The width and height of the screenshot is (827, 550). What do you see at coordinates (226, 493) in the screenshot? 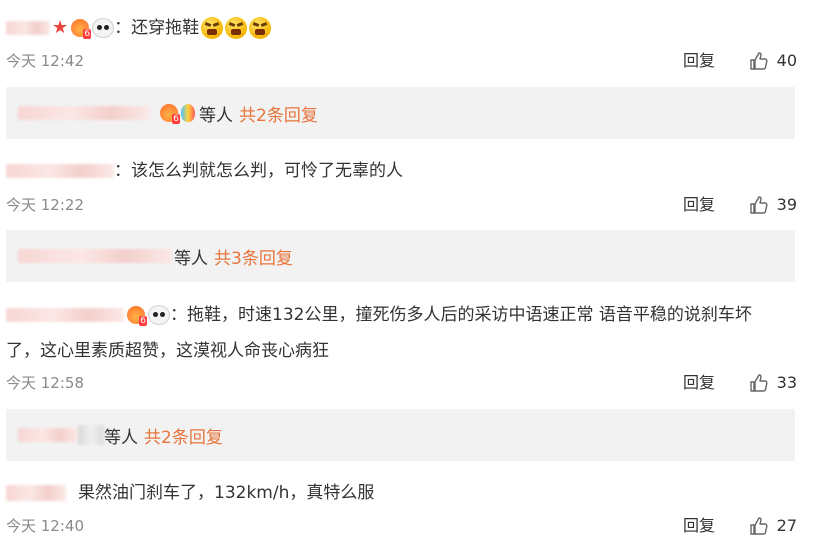
I see `comment-text: 果然油门刹车了，132km/h，真特么服` at bounding box center [226, 493].